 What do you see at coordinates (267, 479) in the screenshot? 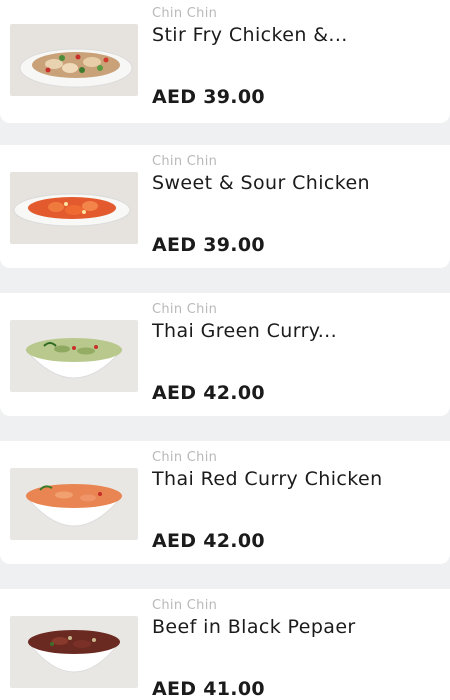
I see `dish-name: Thai Red Curry Chicken` at bounding box center [267, 479].